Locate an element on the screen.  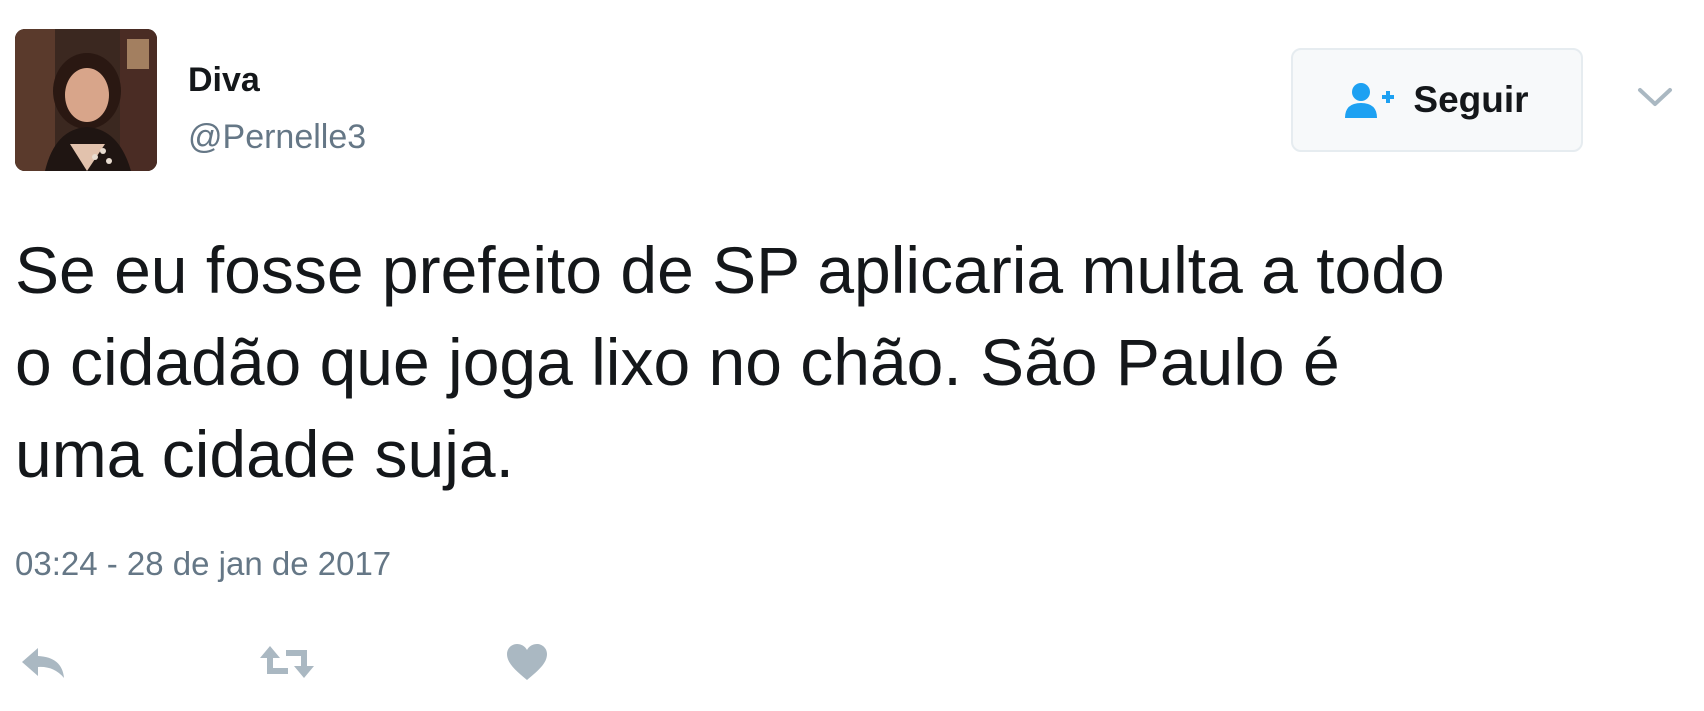
retweet-icon is located at coordinates (287, 662).